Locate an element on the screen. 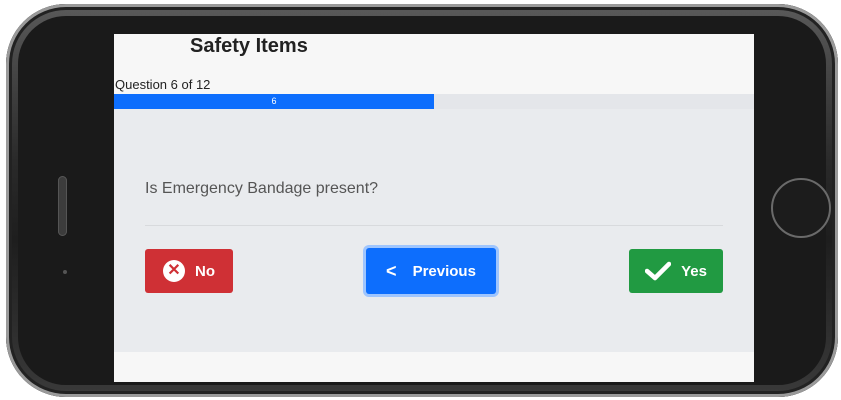 The width and height of the screenshot is (841, 400). question-text: Is Emergency Bandage present? is located at coordinates (262, 188).